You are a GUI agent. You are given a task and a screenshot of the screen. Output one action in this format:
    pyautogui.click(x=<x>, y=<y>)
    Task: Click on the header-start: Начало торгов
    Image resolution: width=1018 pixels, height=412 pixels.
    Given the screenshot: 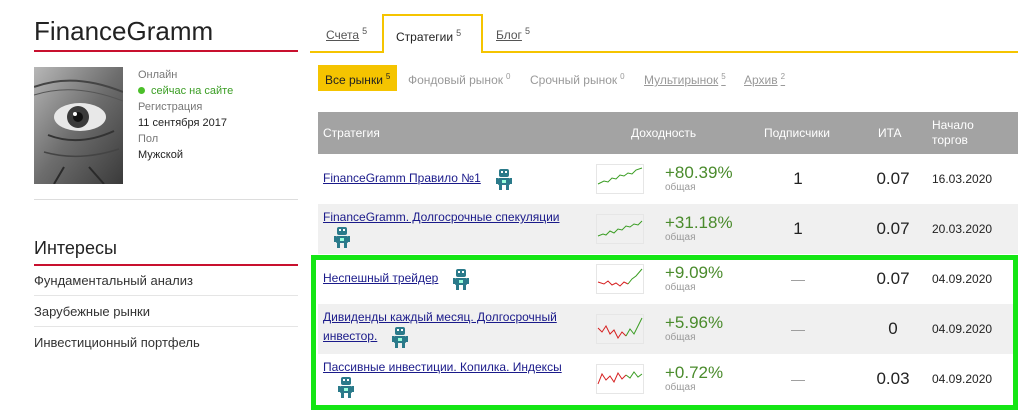 What is the action you would take?
    pyautogui.click(x=953, y=132)
    